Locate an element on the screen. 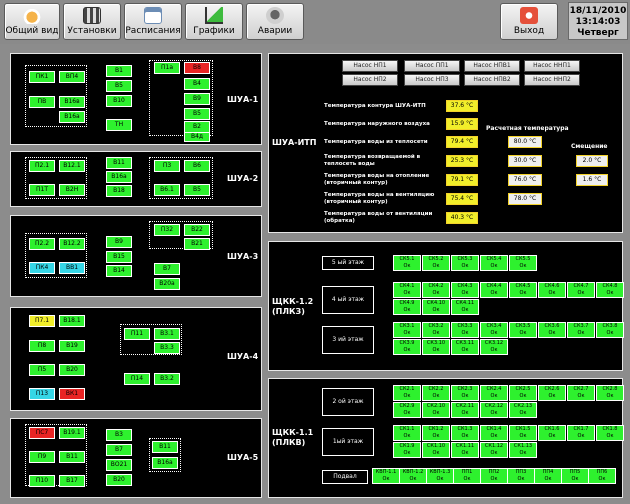 This screenshot has width=630, height=504. shua1-cell: В10 is located at coordinates (119, 101).